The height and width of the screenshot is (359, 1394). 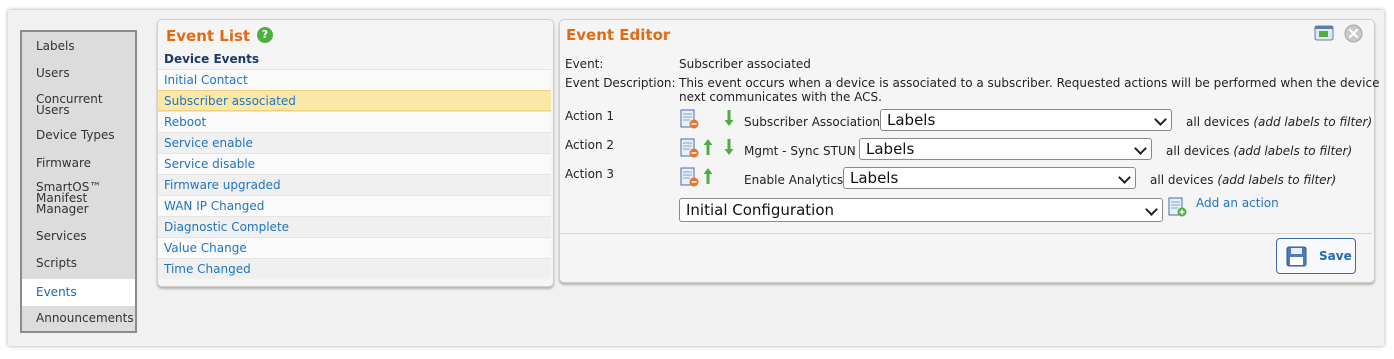 What do you see at coordinates (921, 210) in the screenshot?
I see `new-action-select: Initial Configuration` at bounding box center [921, 210].